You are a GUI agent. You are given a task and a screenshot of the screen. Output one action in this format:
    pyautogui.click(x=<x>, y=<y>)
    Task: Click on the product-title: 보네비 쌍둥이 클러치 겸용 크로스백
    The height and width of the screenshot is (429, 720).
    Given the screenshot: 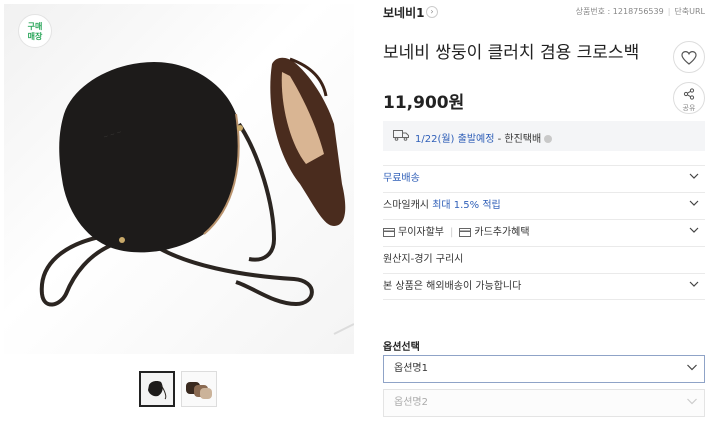 What is the action you would take?
    pyautogui.click(x=511, y=53)
    